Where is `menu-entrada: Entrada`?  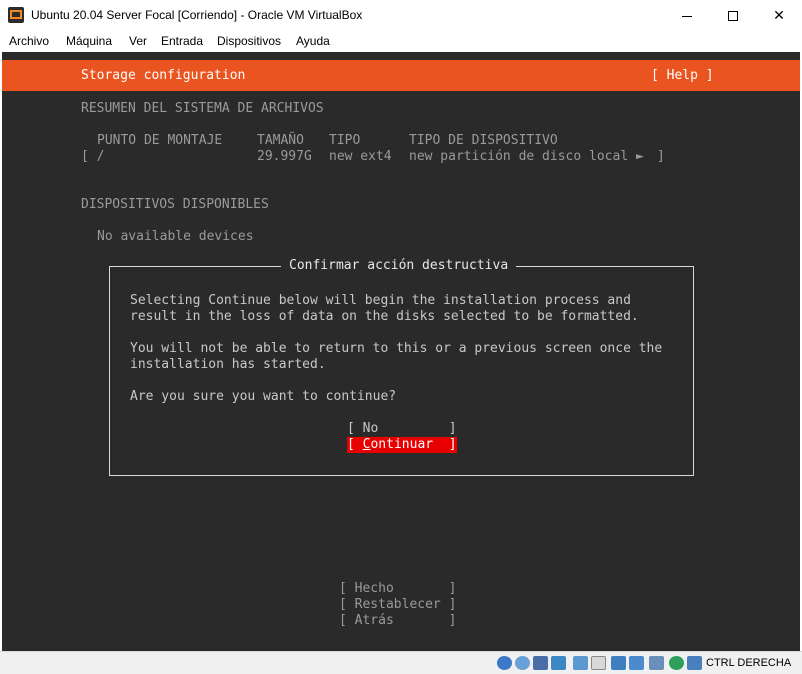 menu-entrada: Entrada is located at coordinates (182, 41).